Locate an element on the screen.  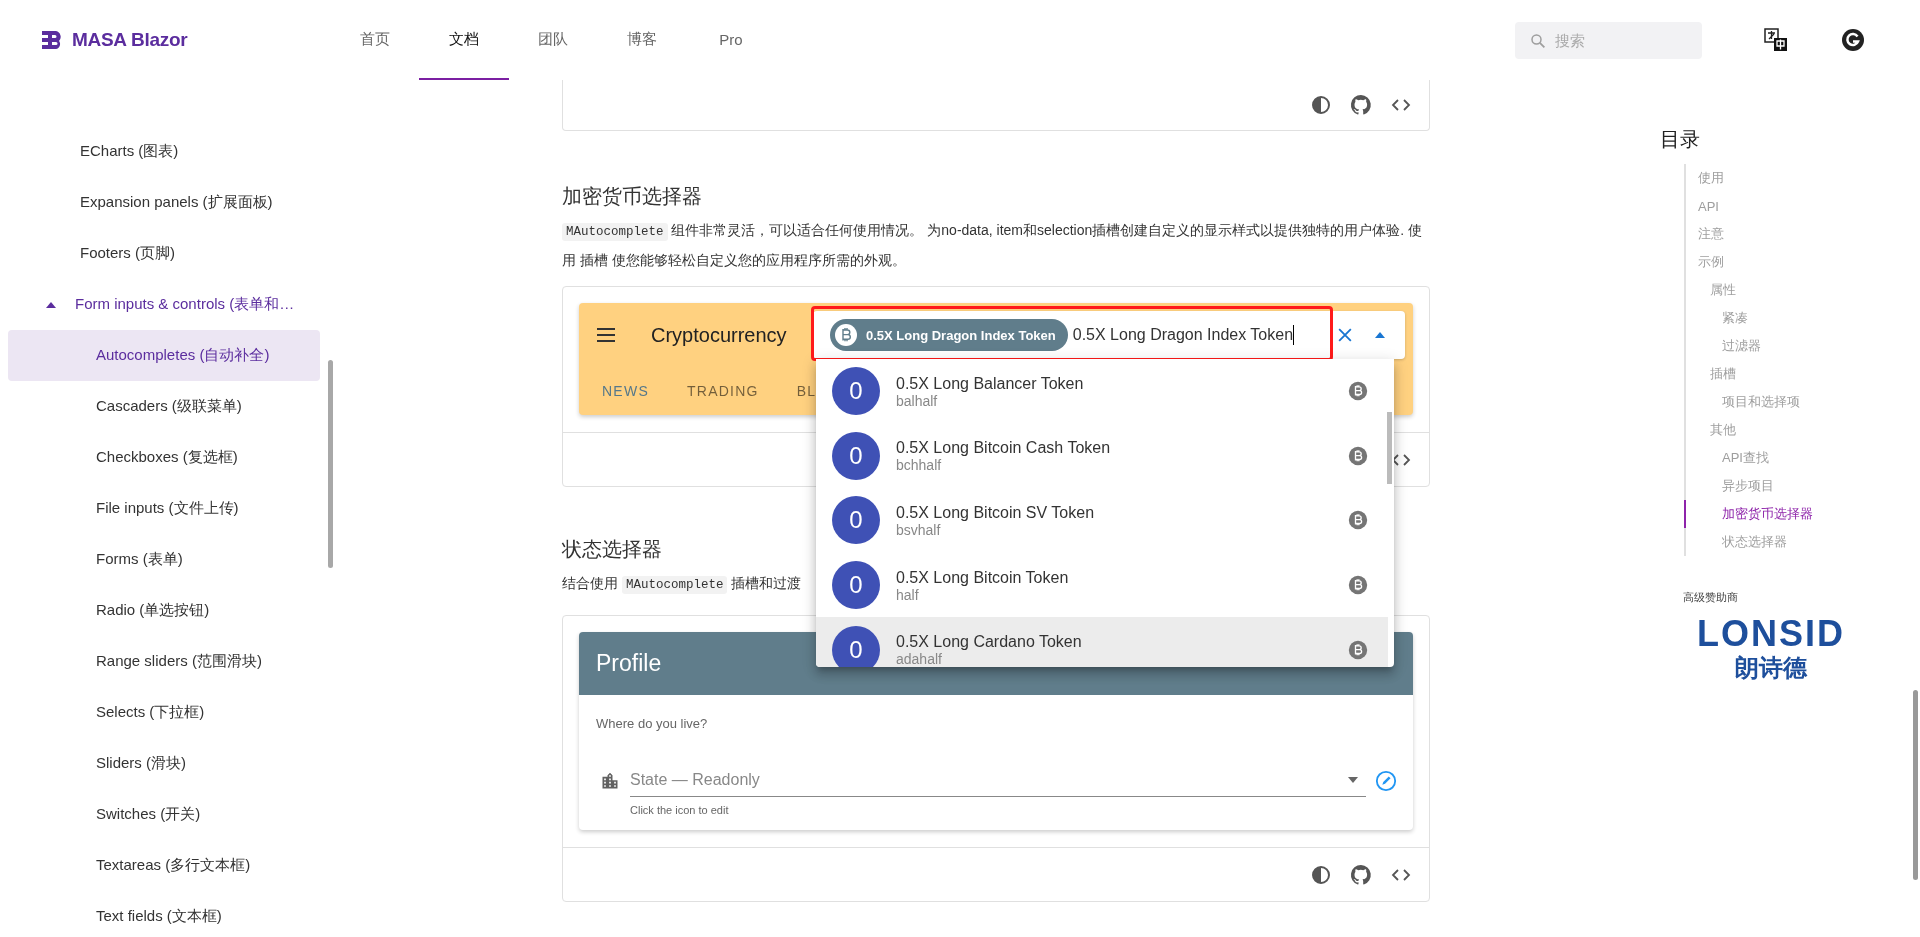
token-symbol: adahalf is located at coordinates (919, 659).